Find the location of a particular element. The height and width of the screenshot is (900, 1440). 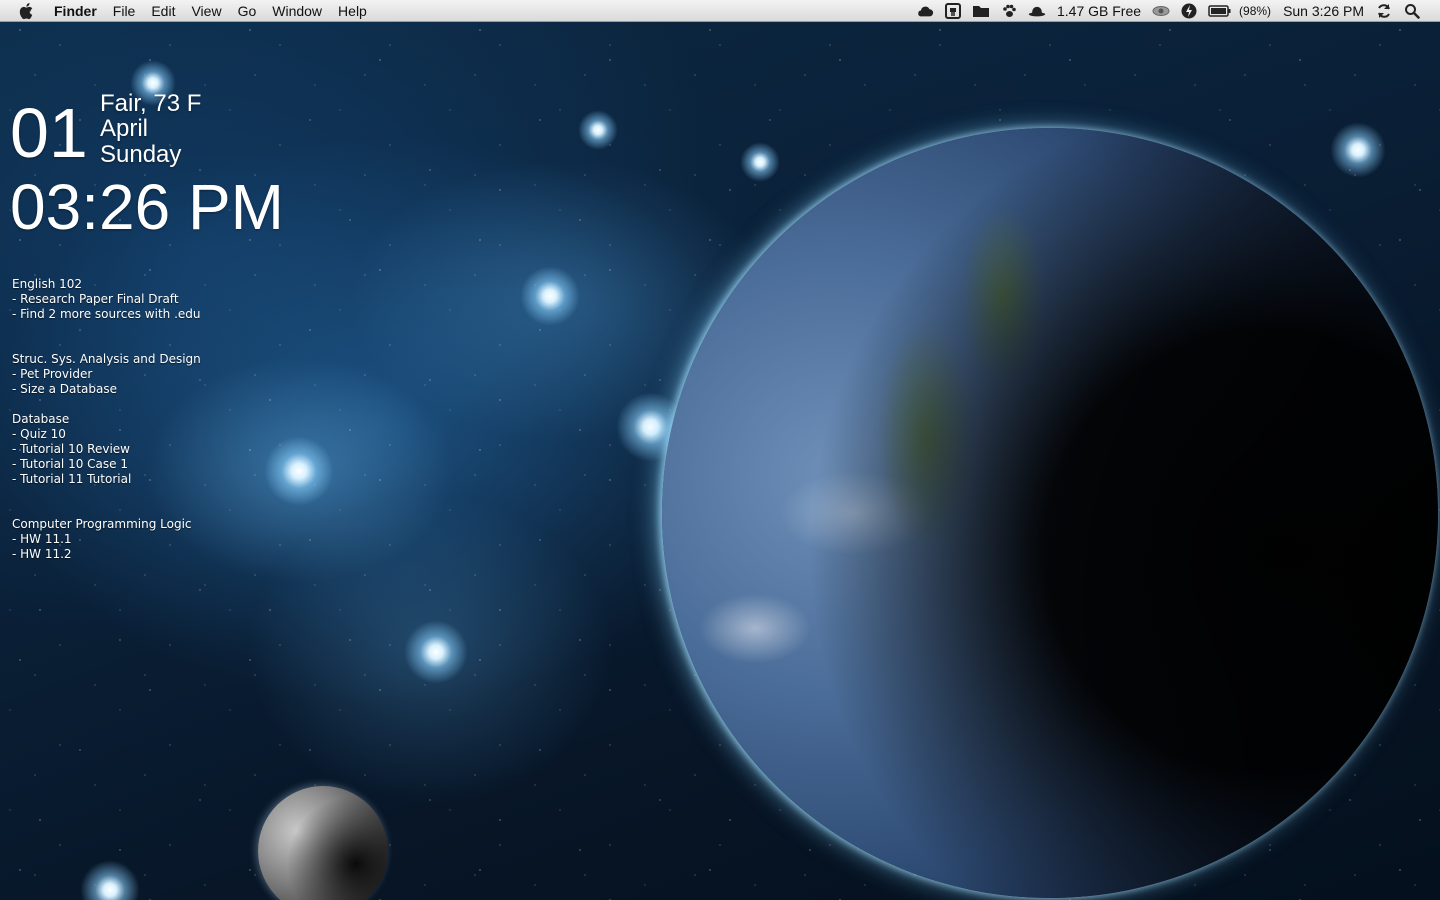

todo-item: - Tutorial 10 Case 1 is located at coordinates (70, 464).